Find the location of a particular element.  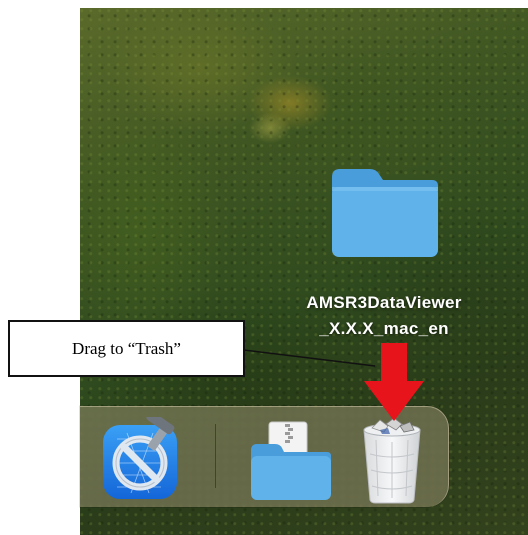

red-down-arrow-icon is located at coordinates (394, 382).